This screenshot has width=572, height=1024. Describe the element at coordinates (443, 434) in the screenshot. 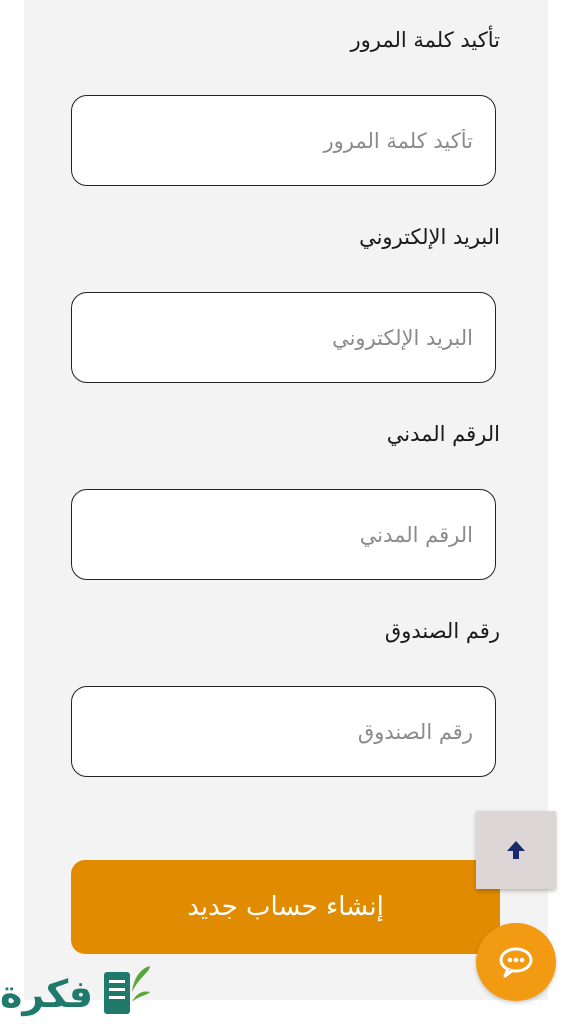

I see `civil-id-label: الرقم المدني` at that location.